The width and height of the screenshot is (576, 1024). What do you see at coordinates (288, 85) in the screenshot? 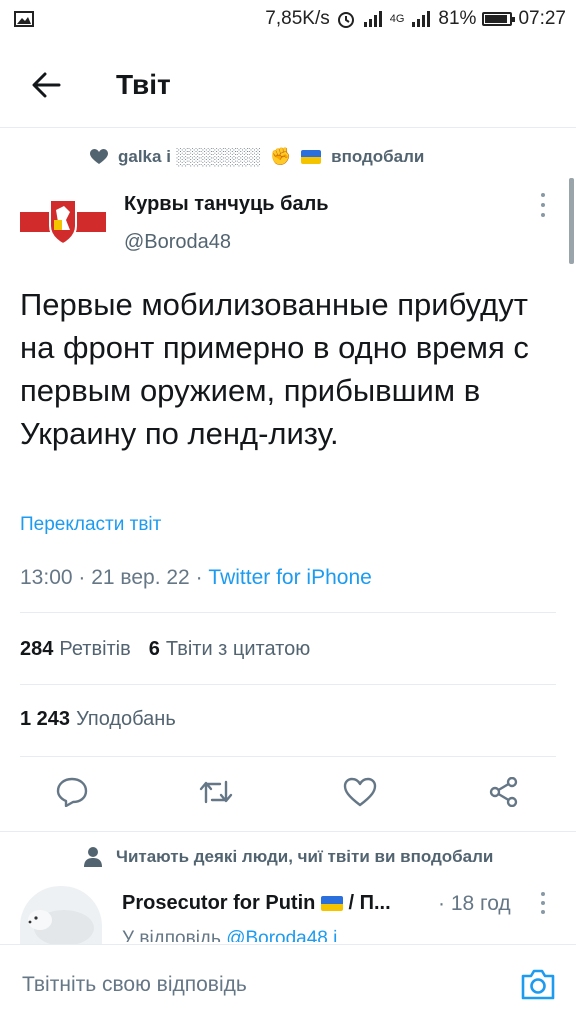
I see `top-app-bar: Твіт` at bounding box center [288, 85].